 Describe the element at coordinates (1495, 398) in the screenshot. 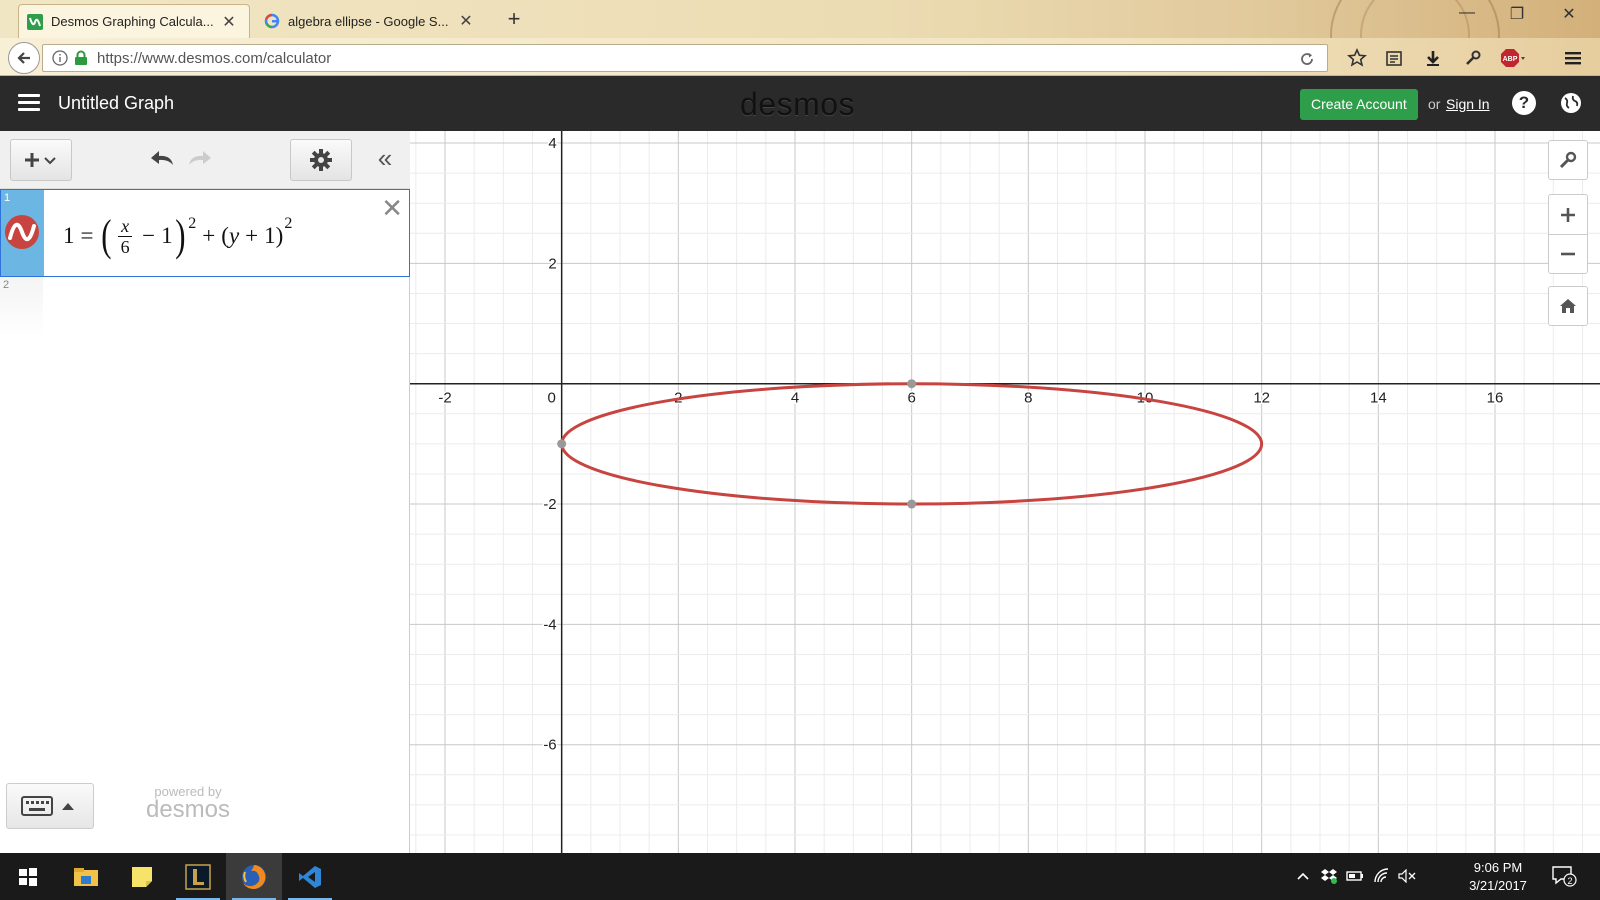

I see `x-tick-label: 16` at that location.